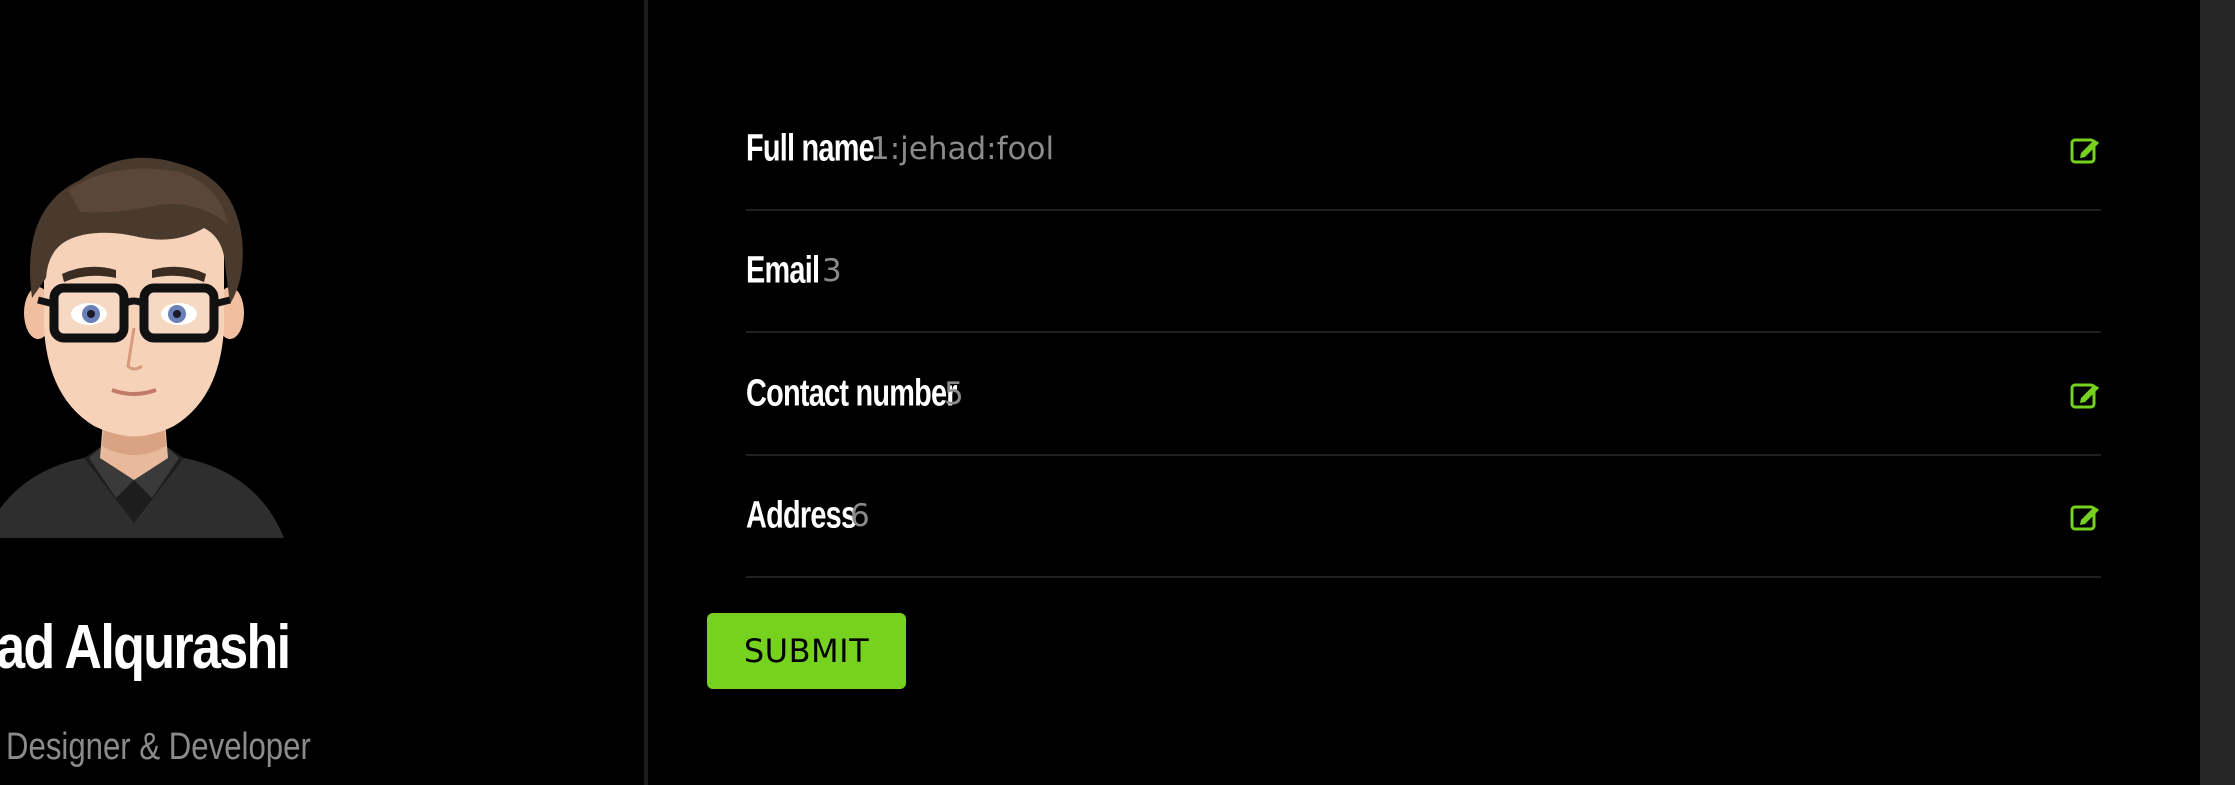 This screenshot has height=785, width=2235. Describe the element at coordinates (1423, 272) in the screenshot. I see `field-row-email: Email 3` at that location.